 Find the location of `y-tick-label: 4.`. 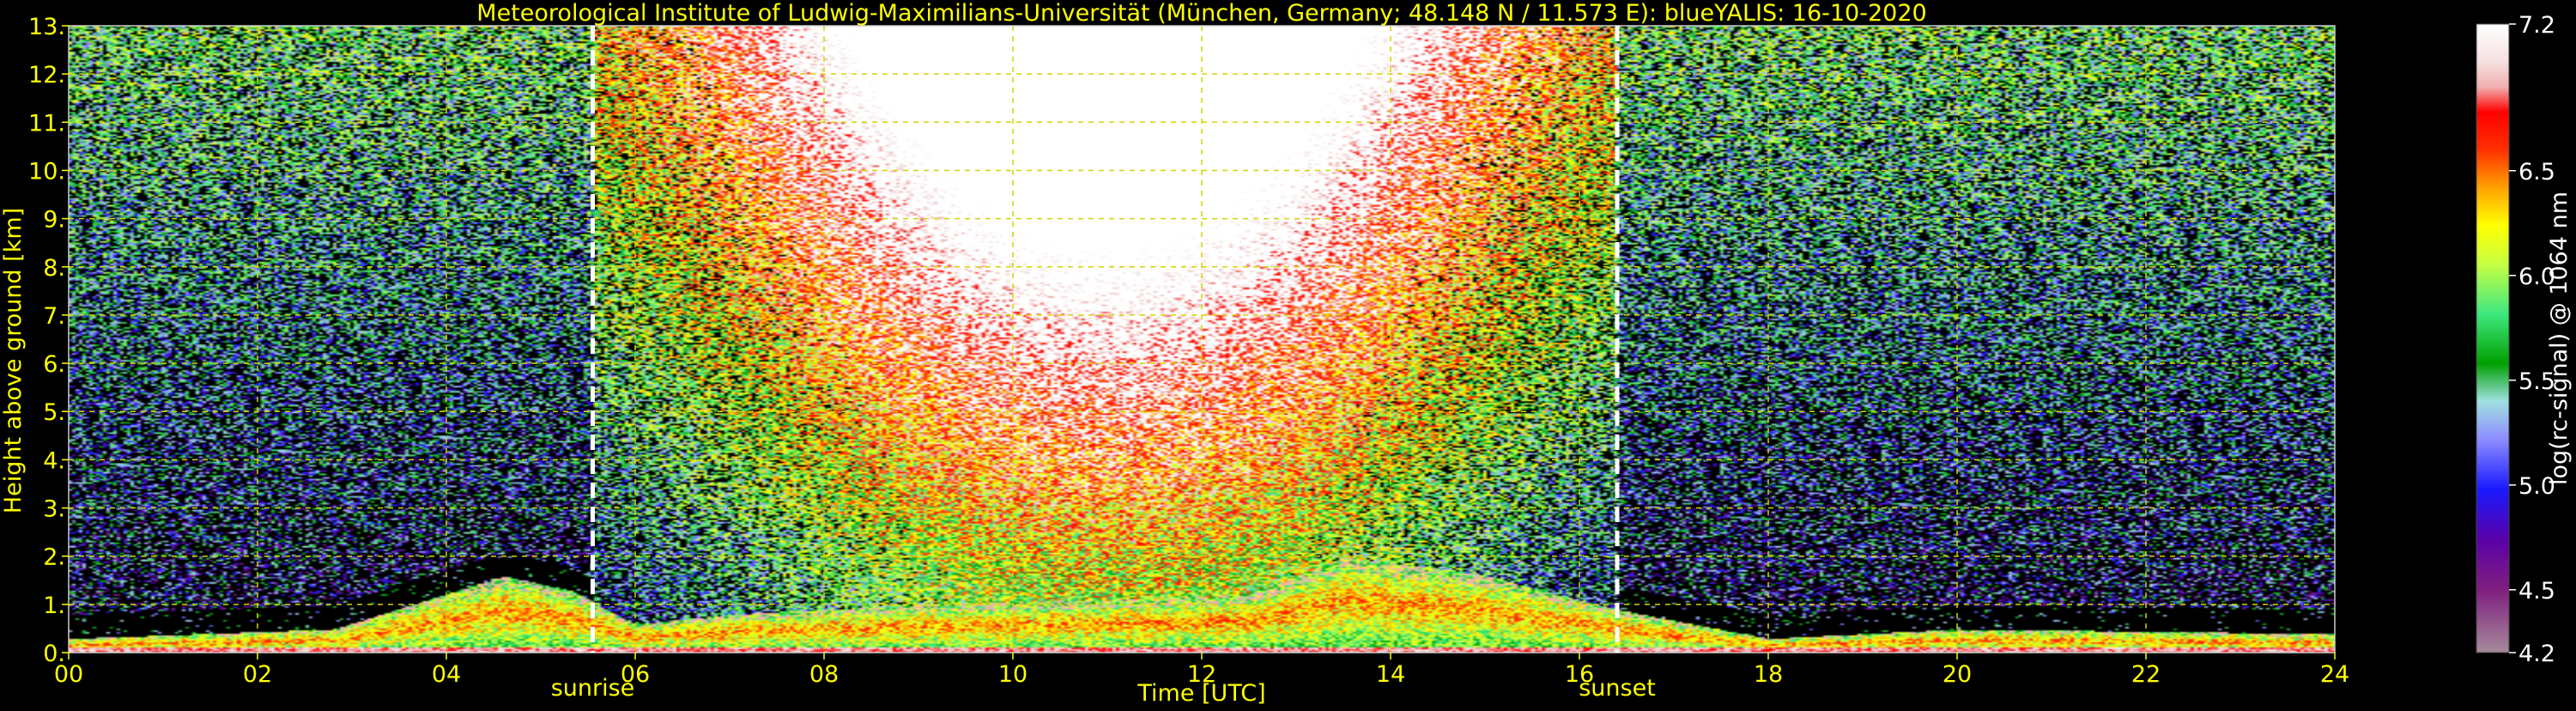

y-tick-label: 4. is located at coordinates (54, 460).